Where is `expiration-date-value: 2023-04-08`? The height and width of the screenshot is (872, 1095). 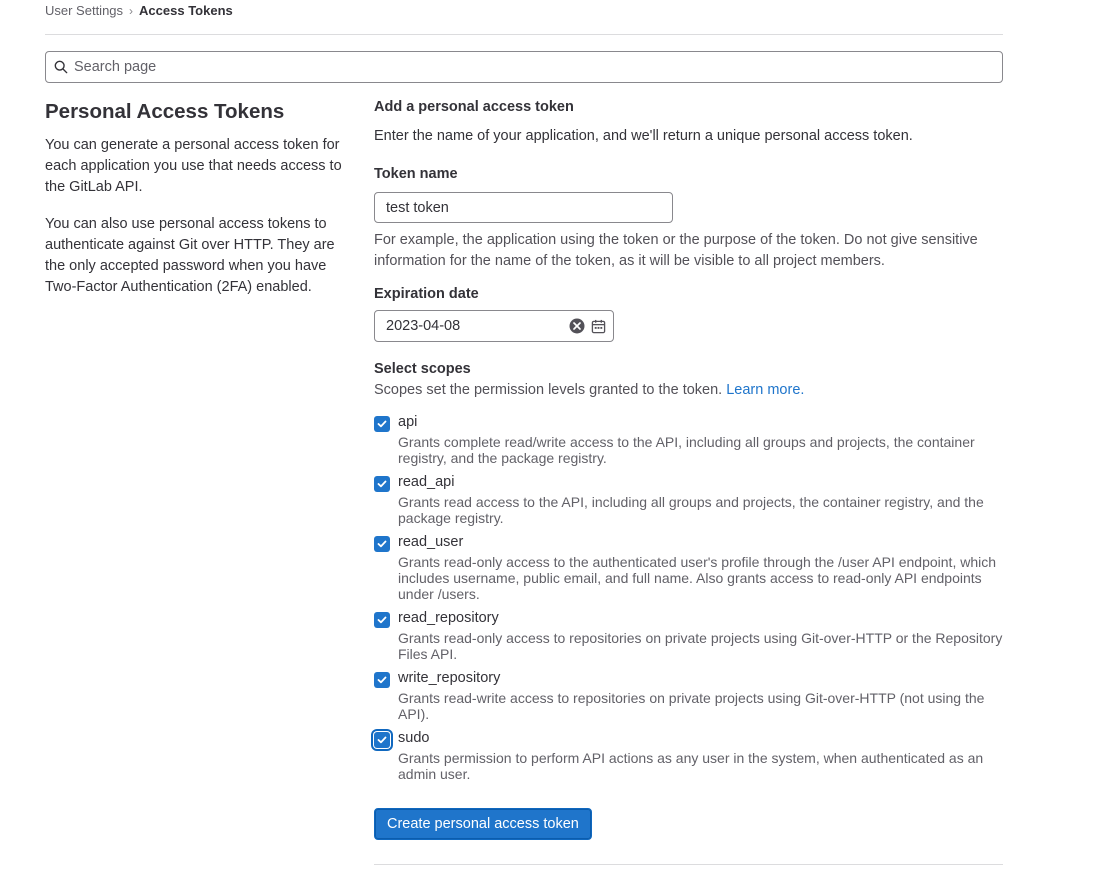
expiration-date-value: 2023-04-08 is located at coordinates (423, 326).